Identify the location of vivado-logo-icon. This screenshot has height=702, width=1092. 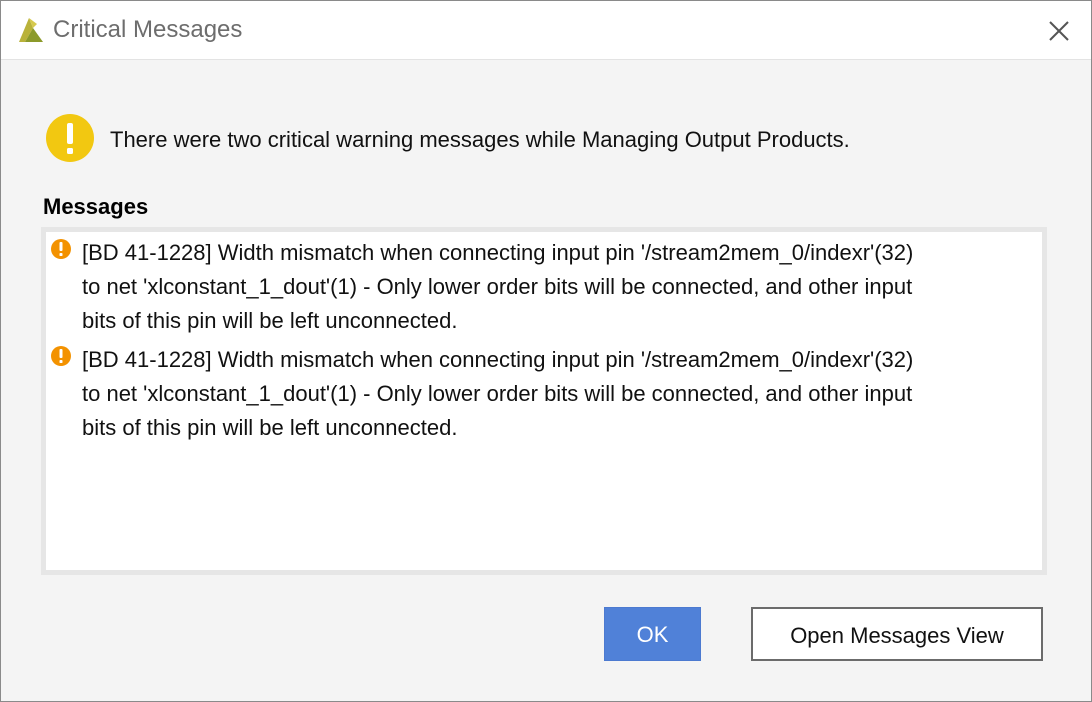
(31, 30).